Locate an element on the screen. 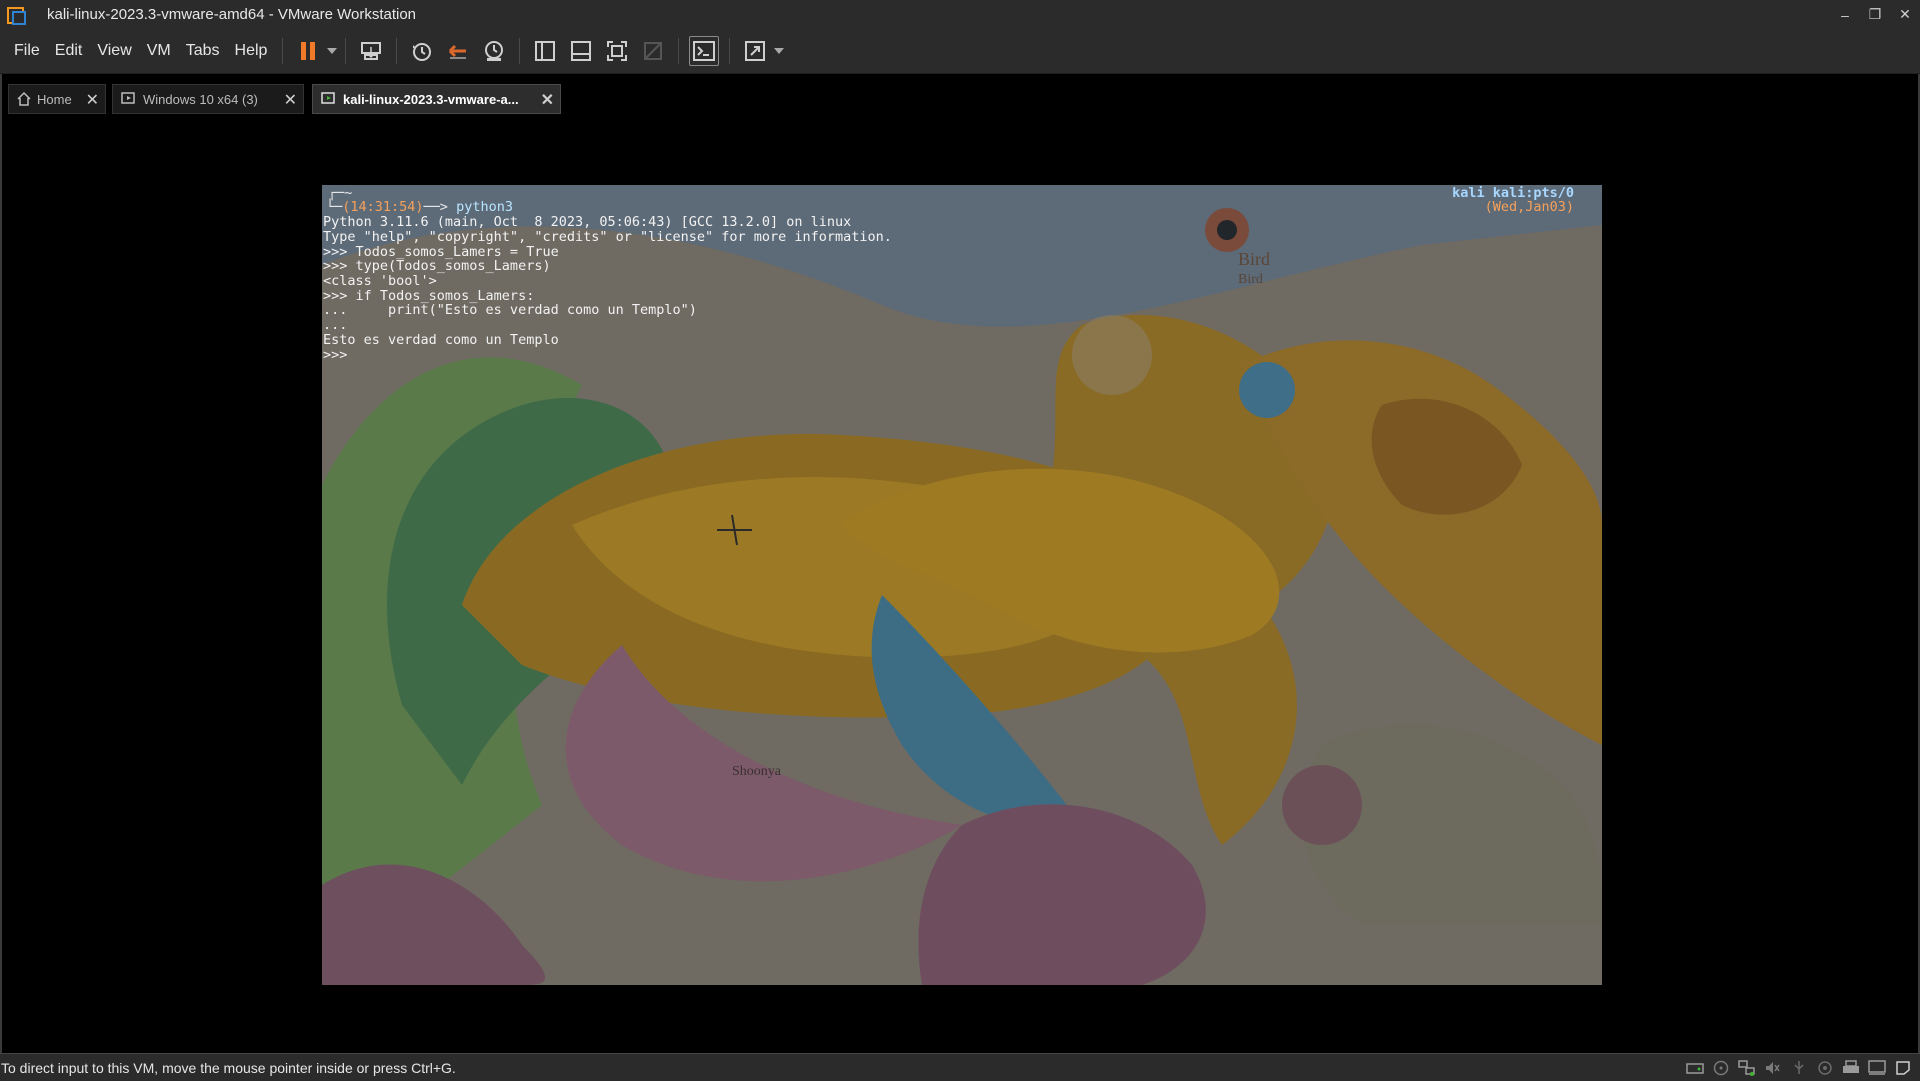  display-icon is located at coordinates (1877, 1068).